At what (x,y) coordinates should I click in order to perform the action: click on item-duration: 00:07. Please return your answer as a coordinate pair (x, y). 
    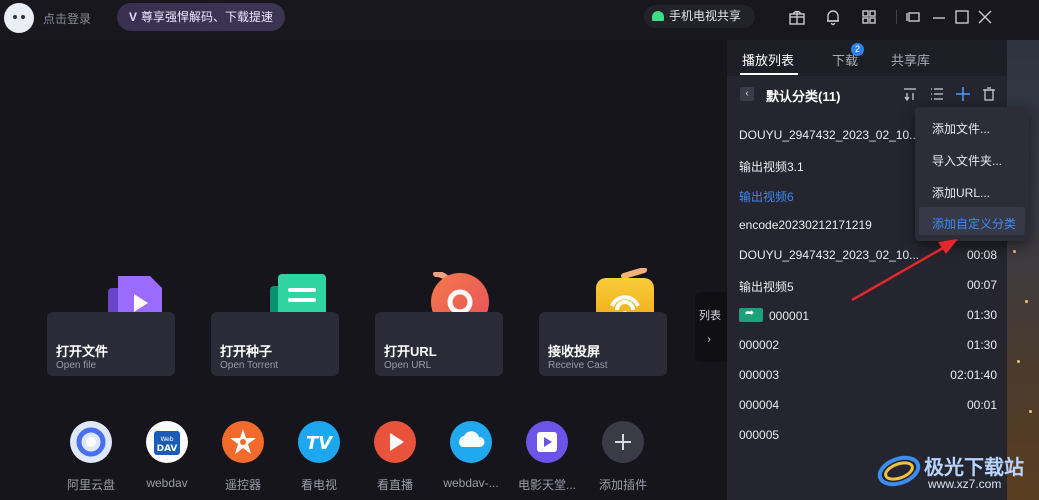
    Looking at the image, I should click on (981, 285).